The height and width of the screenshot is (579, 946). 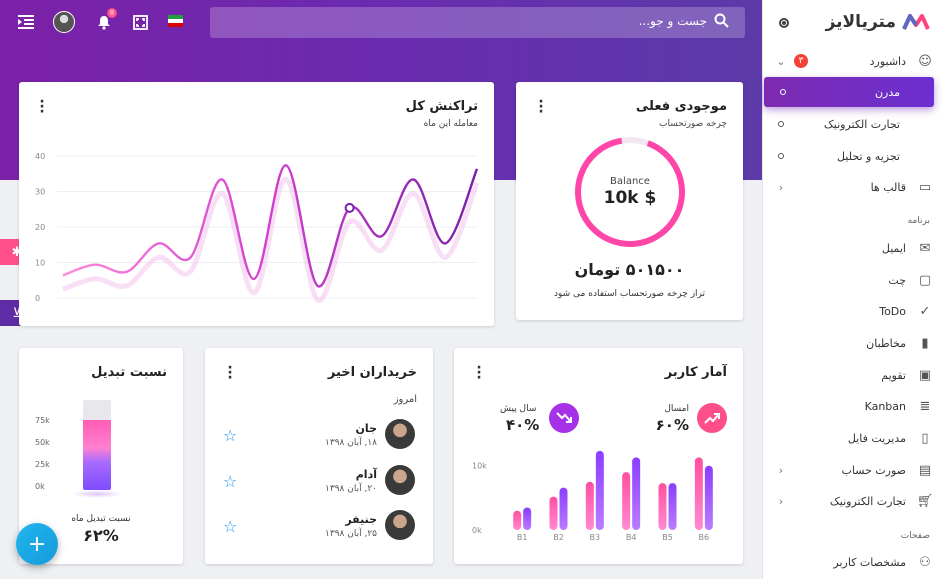 I want to click on y-tick: 50k, so click(x=42, y=442).